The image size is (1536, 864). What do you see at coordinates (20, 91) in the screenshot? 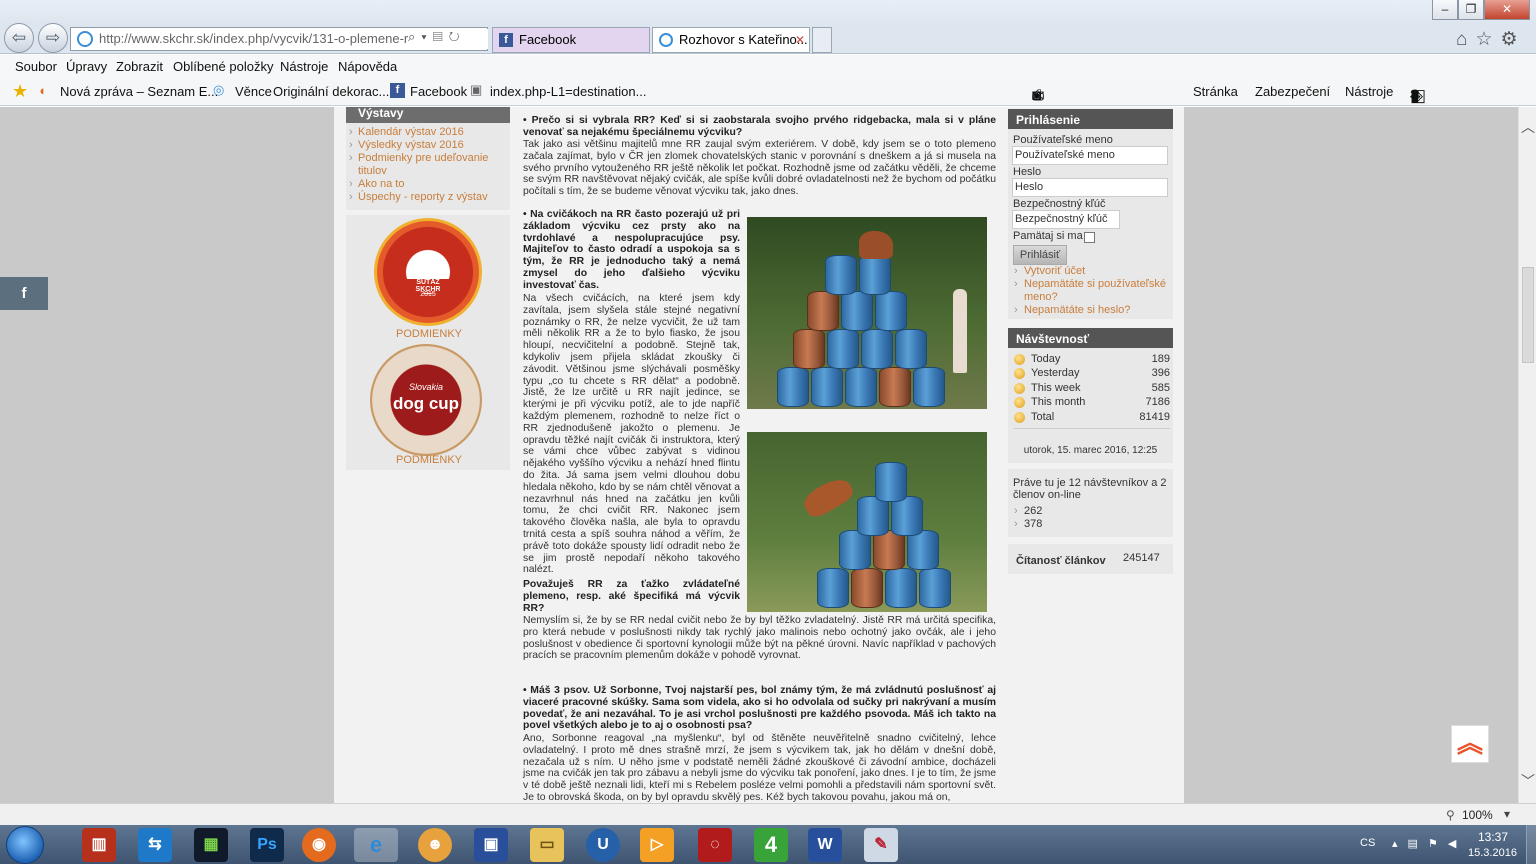
I see `favorites-star-icon: ★` at bounding box center [20, 91].